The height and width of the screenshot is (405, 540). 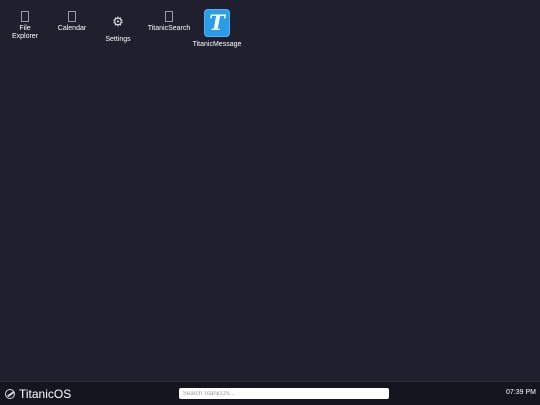 I want to click on titanic-message-label: TitanicMessage, so click(x=217, y=44).